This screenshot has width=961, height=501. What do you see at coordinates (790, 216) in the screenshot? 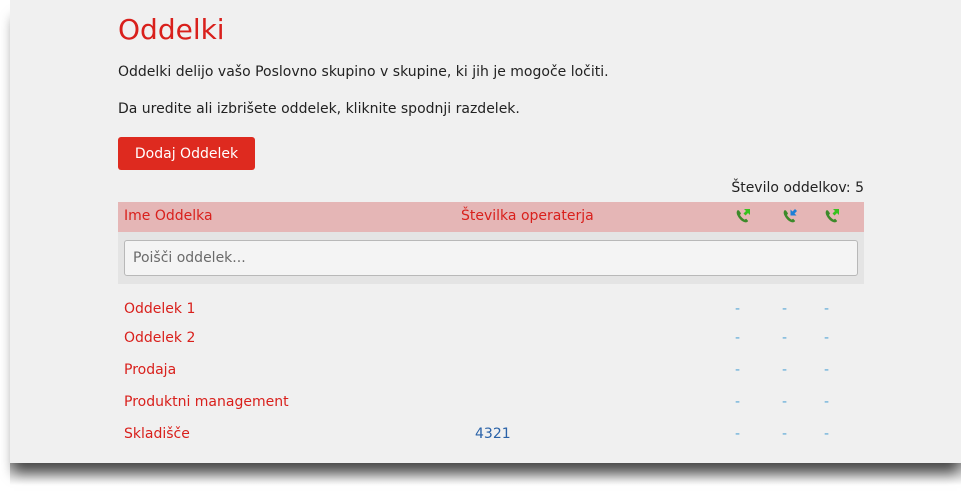
I see `phone-incoming-icon` at bounding box center [790, 216].